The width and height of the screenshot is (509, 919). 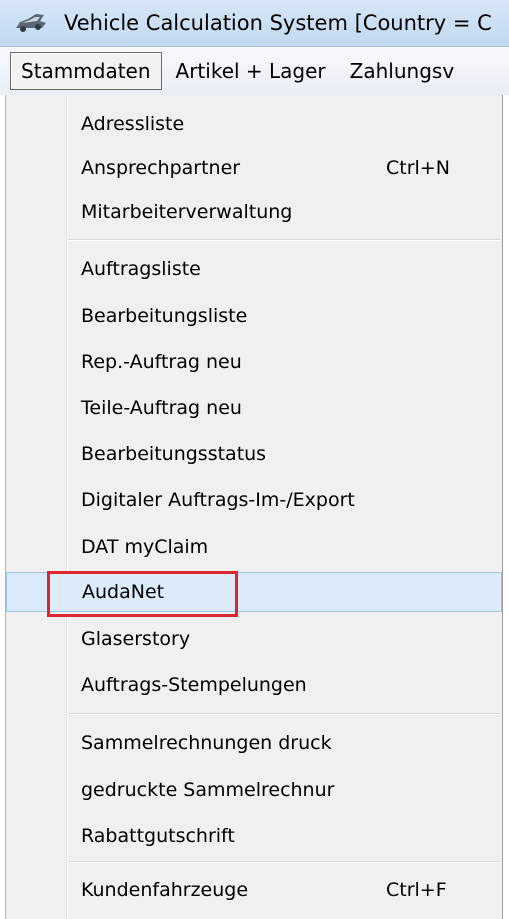 What do you see at coordinates (86, 71) in the screenshot?
I see `menu-stammdaten: Stammdaten` at bounding box center [86, 71].